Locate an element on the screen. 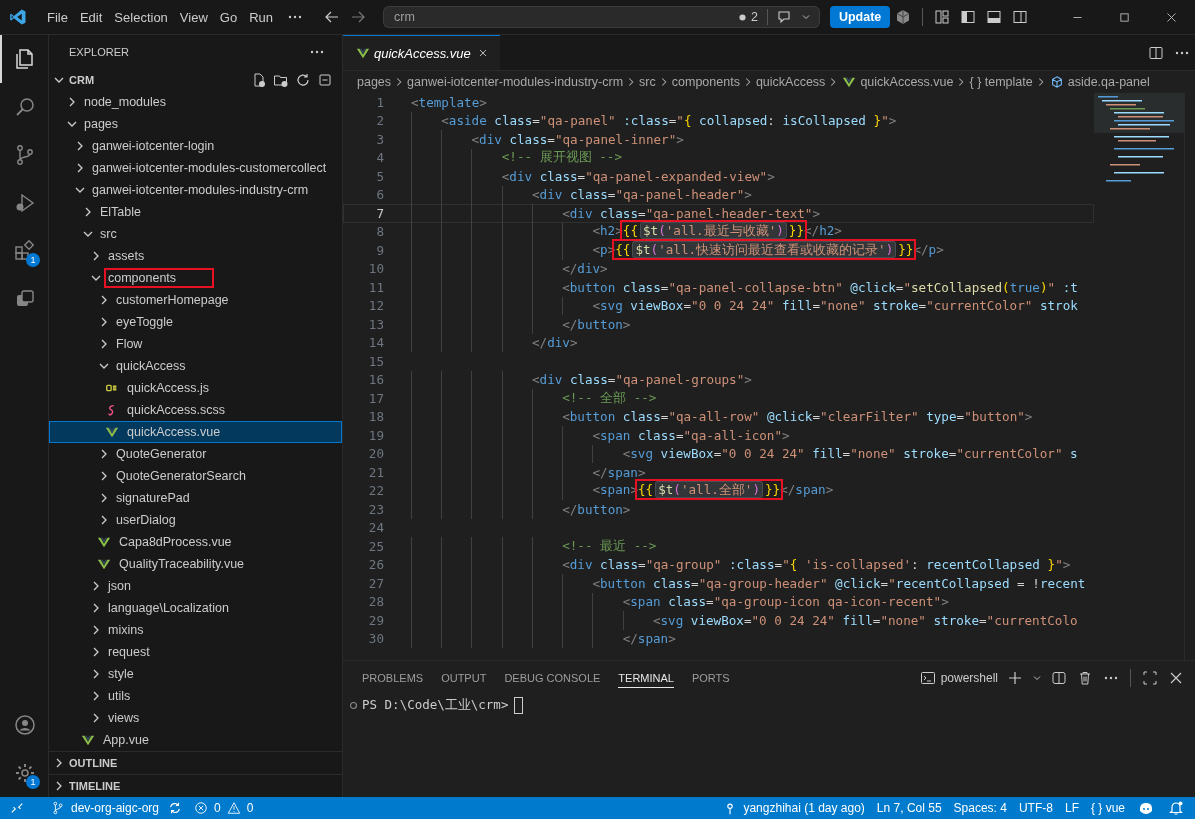 This screenshot has width=1195, height=819. breadcrumb-item: quickAccess is located at coordinates (790, 82).